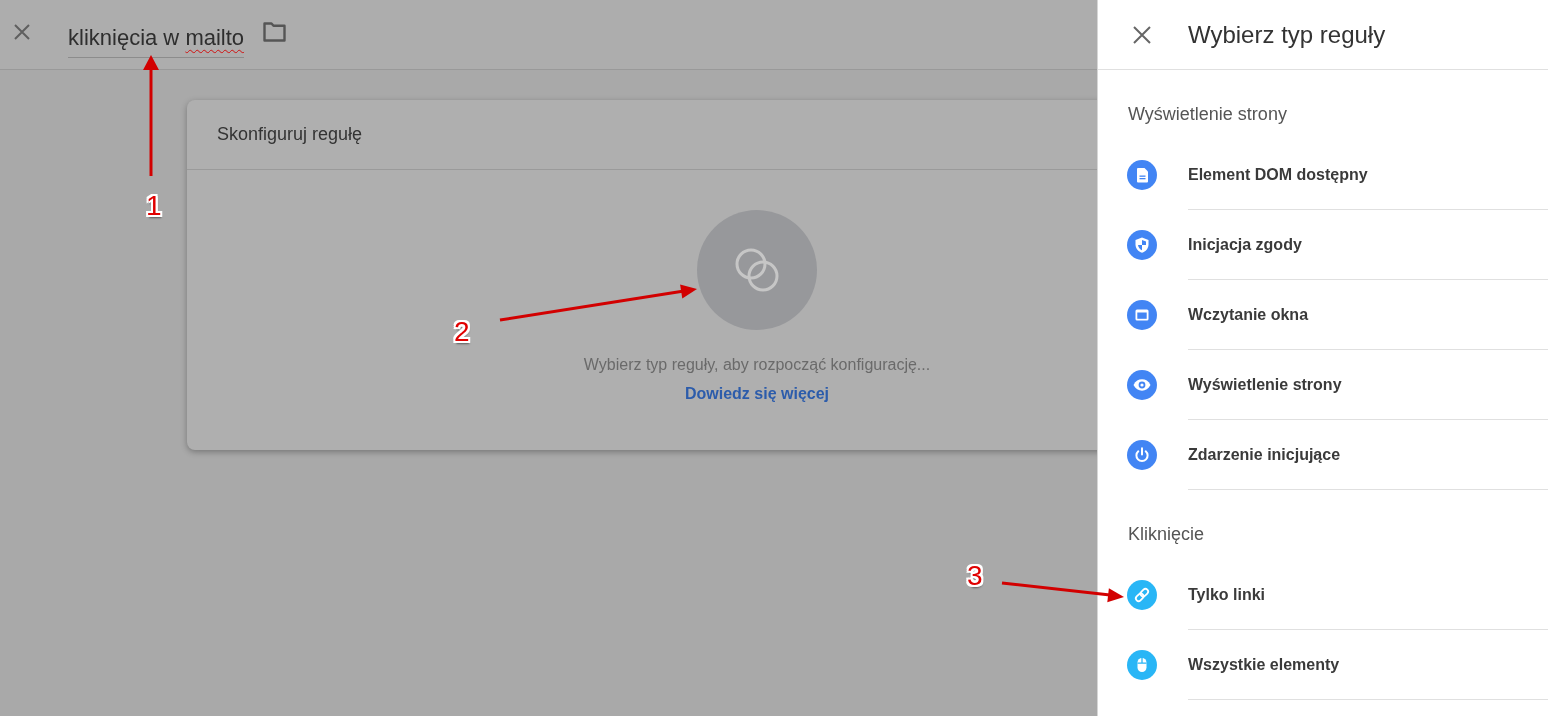 This screenshot has height=716, width=1548. I want to click on rule-type-item: Element DOM dostępny, so click(1323, 175).